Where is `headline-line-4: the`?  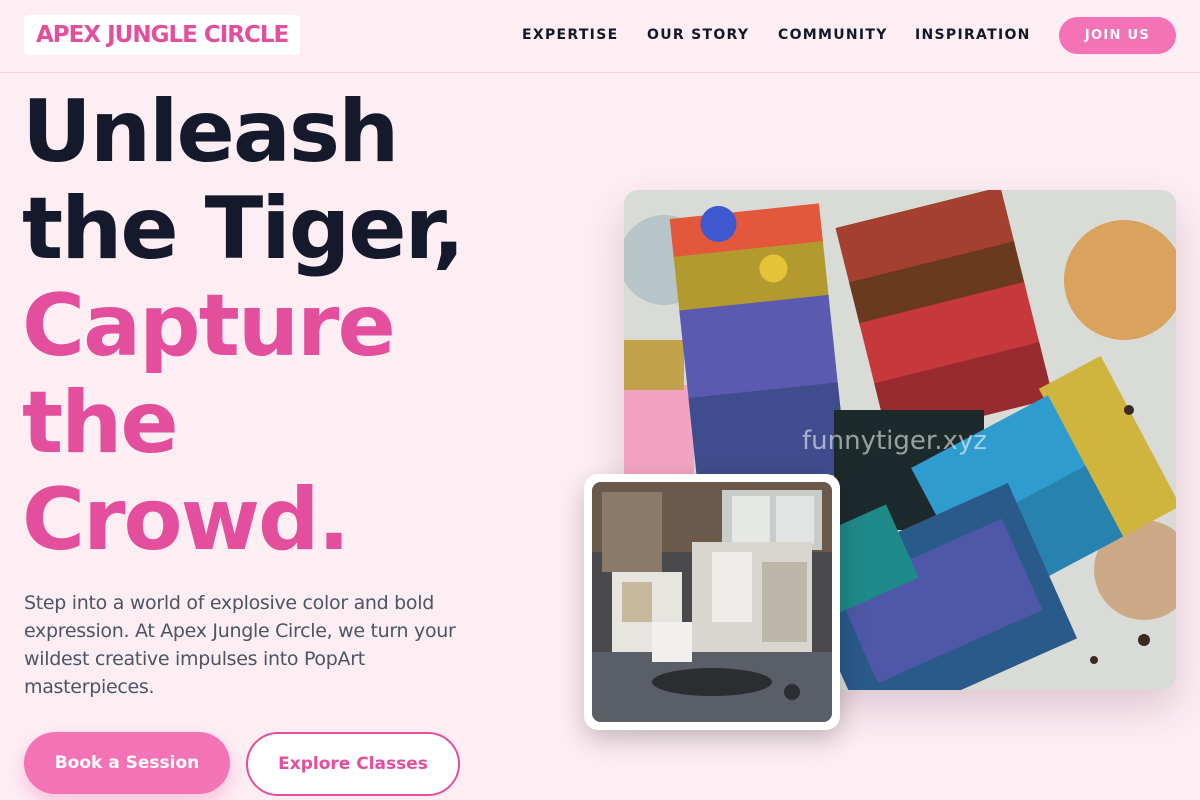 headline-line-4: the is located at coordinates (100, 423).